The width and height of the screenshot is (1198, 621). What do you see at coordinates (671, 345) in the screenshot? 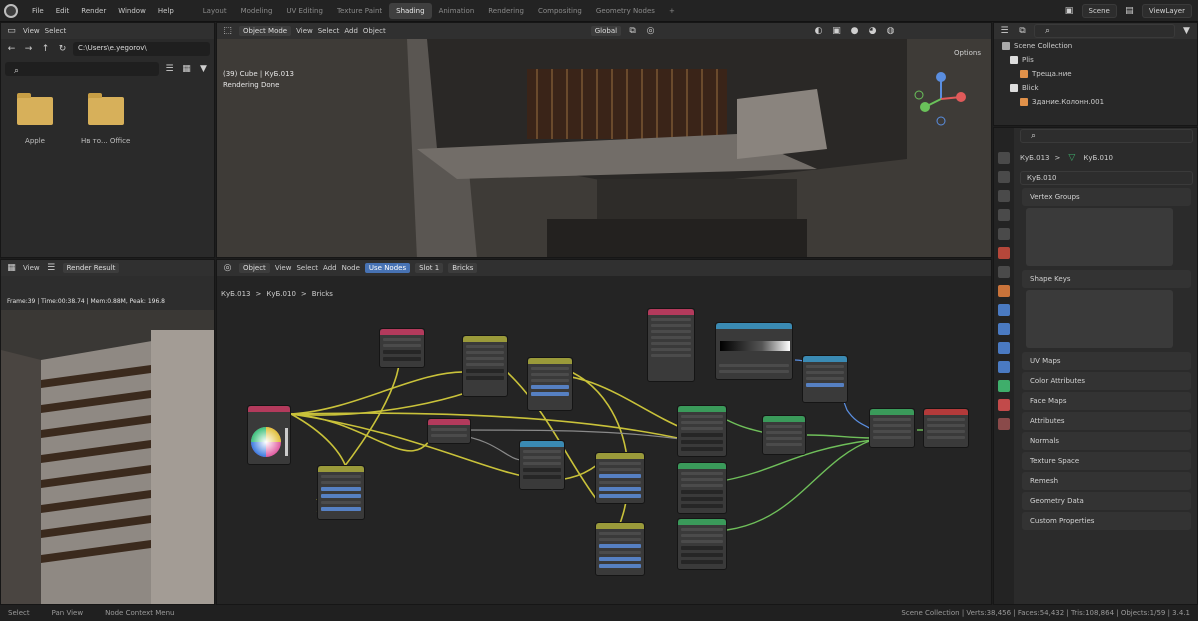
I see `texture-coordinate-node` at bounding box center [671, 345].